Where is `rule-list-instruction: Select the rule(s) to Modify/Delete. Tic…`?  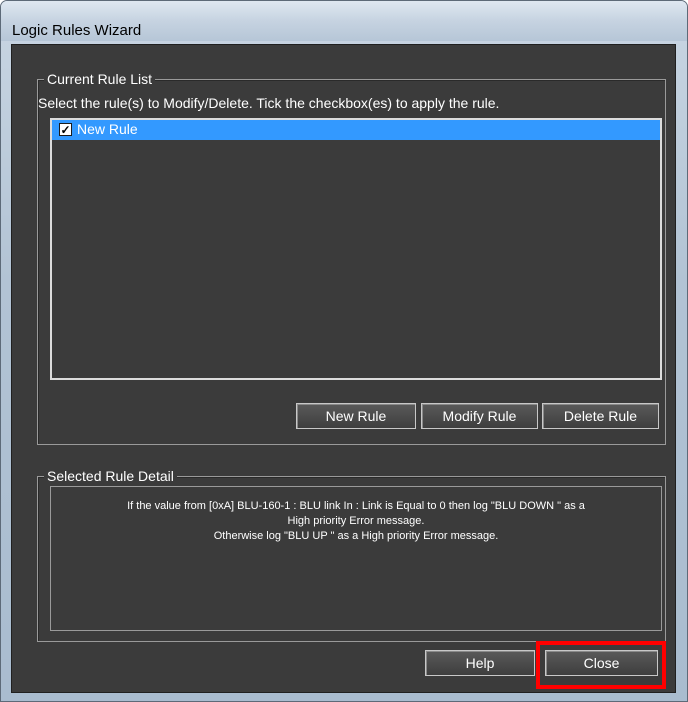
rule-list-instruction: Select the rule(s) to Modify/Delete. Tic… is located at coordinates (269, 103).